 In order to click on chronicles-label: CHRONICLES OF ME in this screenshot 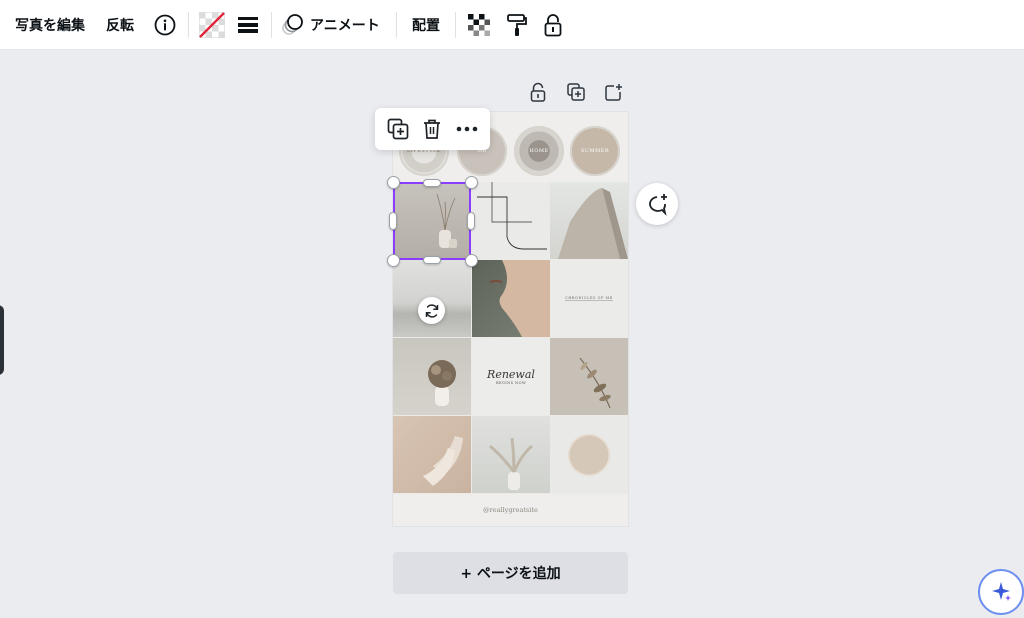, I will do `click(589, 298)`.